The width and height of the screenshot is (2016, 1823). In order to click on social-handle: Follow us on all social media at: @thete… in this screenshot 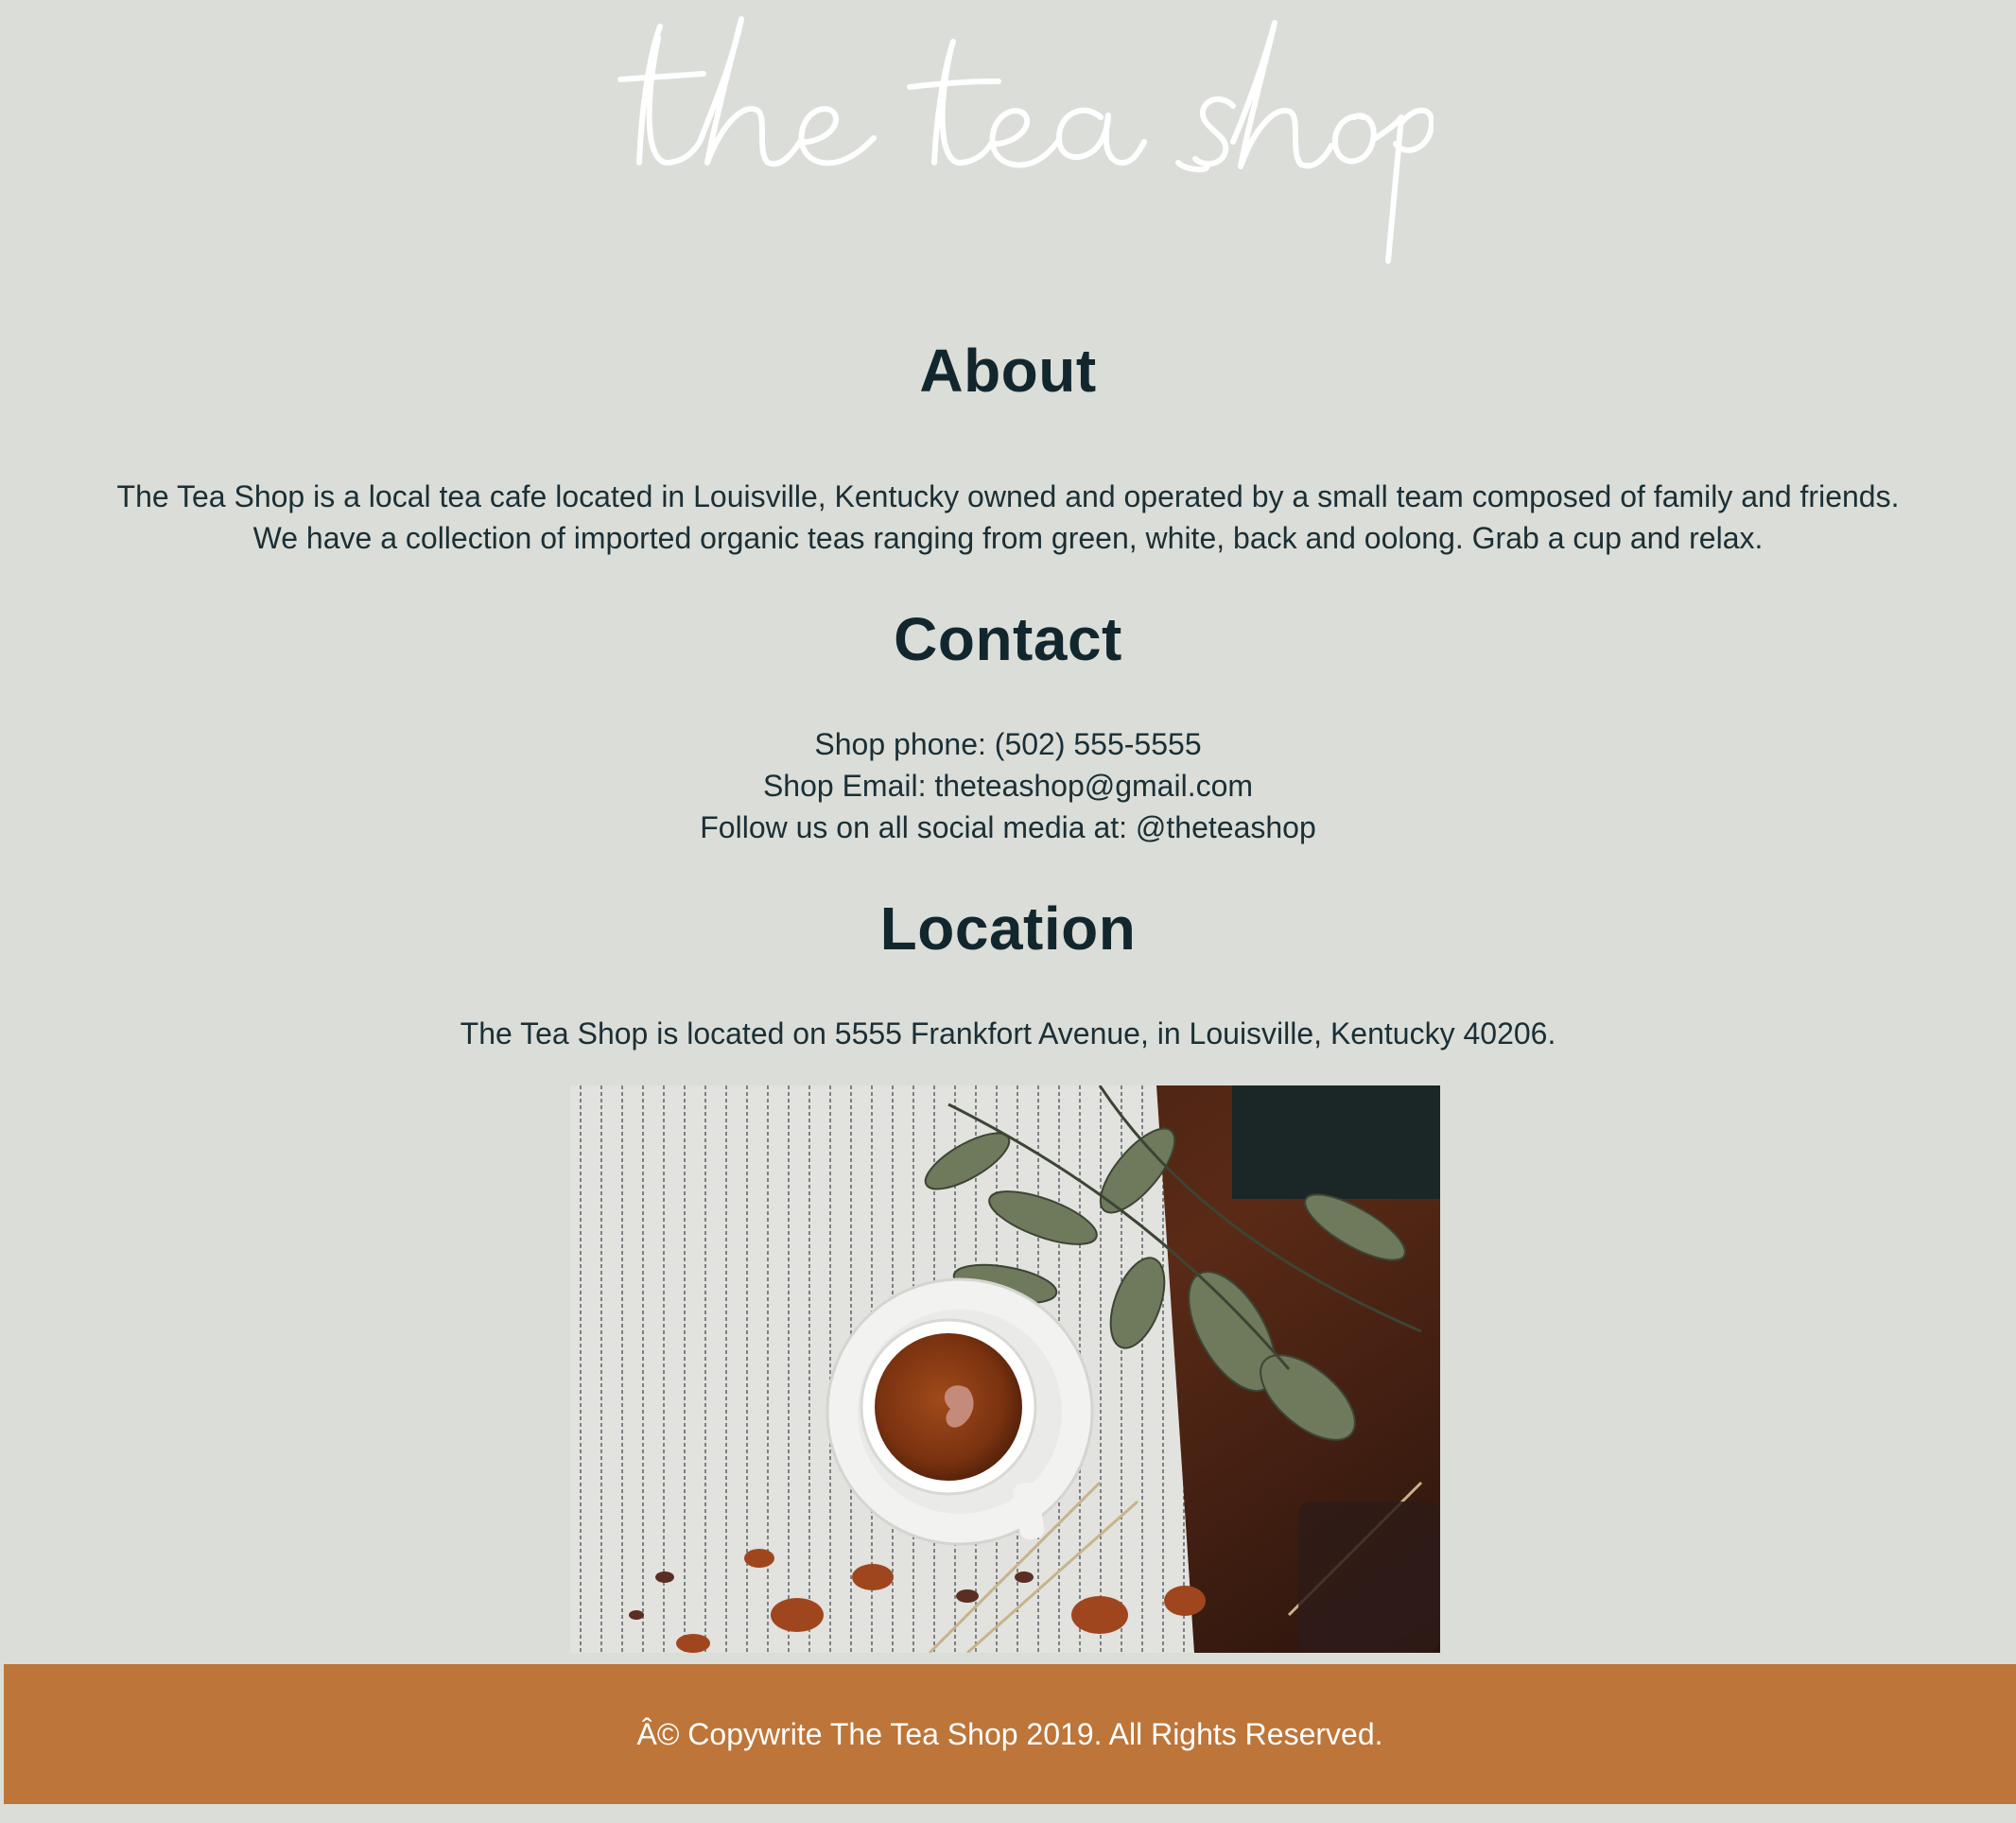, I will do `click(1008, 827)`.